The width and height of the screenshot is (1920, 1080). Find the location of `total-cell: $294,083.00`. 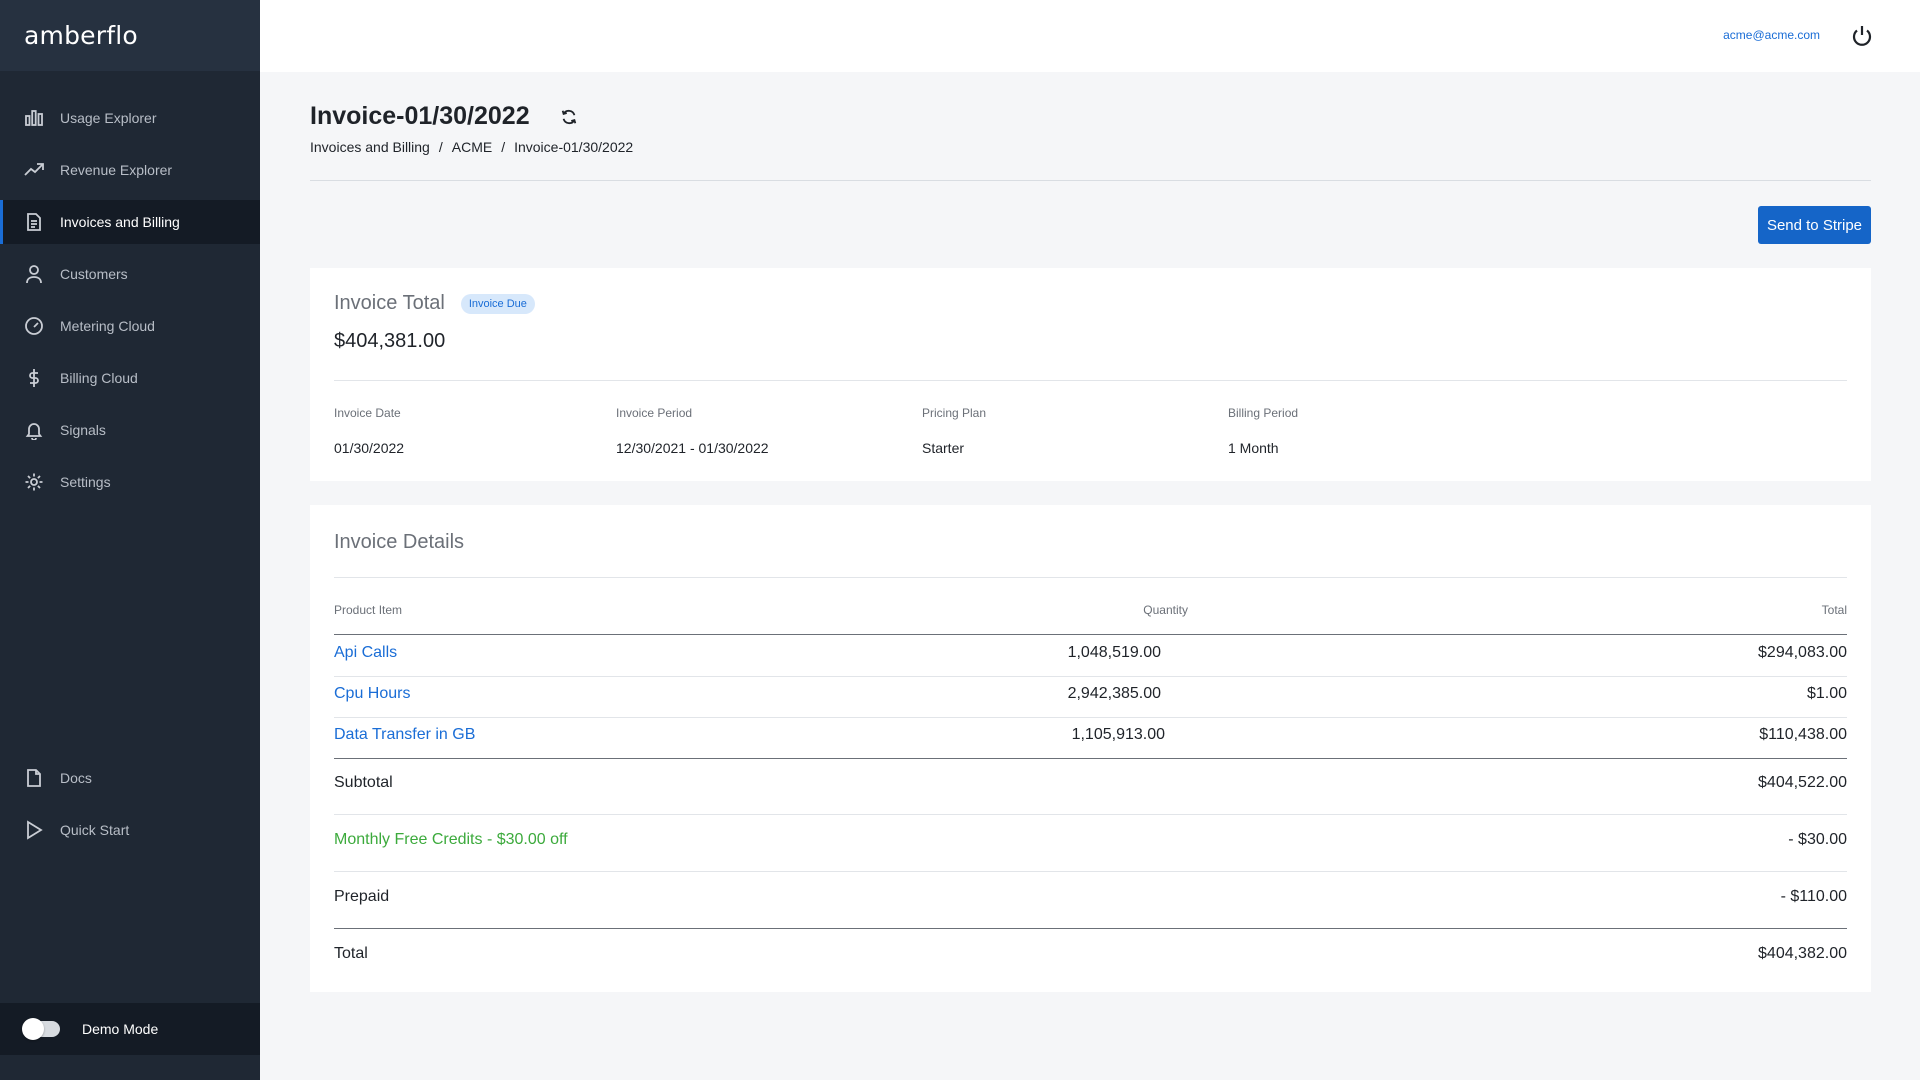

total-cell: $294,083.00 is located at coordinates (1802, 652).